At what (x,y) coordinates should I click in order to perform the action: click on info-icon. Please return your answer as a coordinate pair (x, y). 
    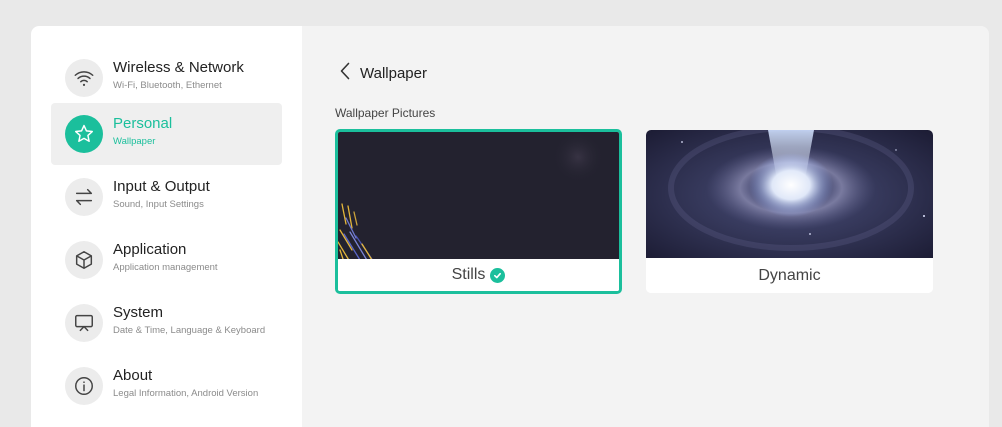
    Looking at the image, I should click on (84, 386).